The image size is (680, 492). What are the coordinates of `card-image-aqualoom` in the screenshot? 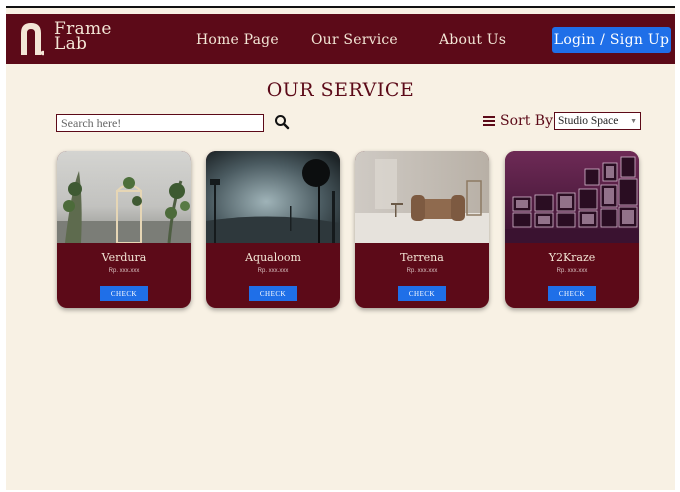 It's located at (273, 197).